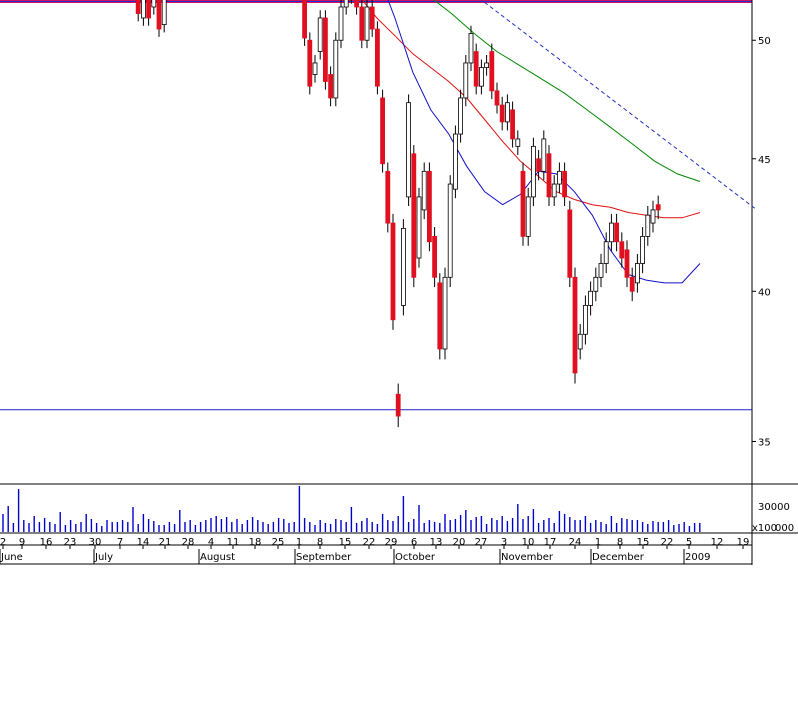 This screenshot has width=798, height=724. Describe the element at coordinates (95, 542) in the screenshot. I see `x-day-label: 30` at that location.